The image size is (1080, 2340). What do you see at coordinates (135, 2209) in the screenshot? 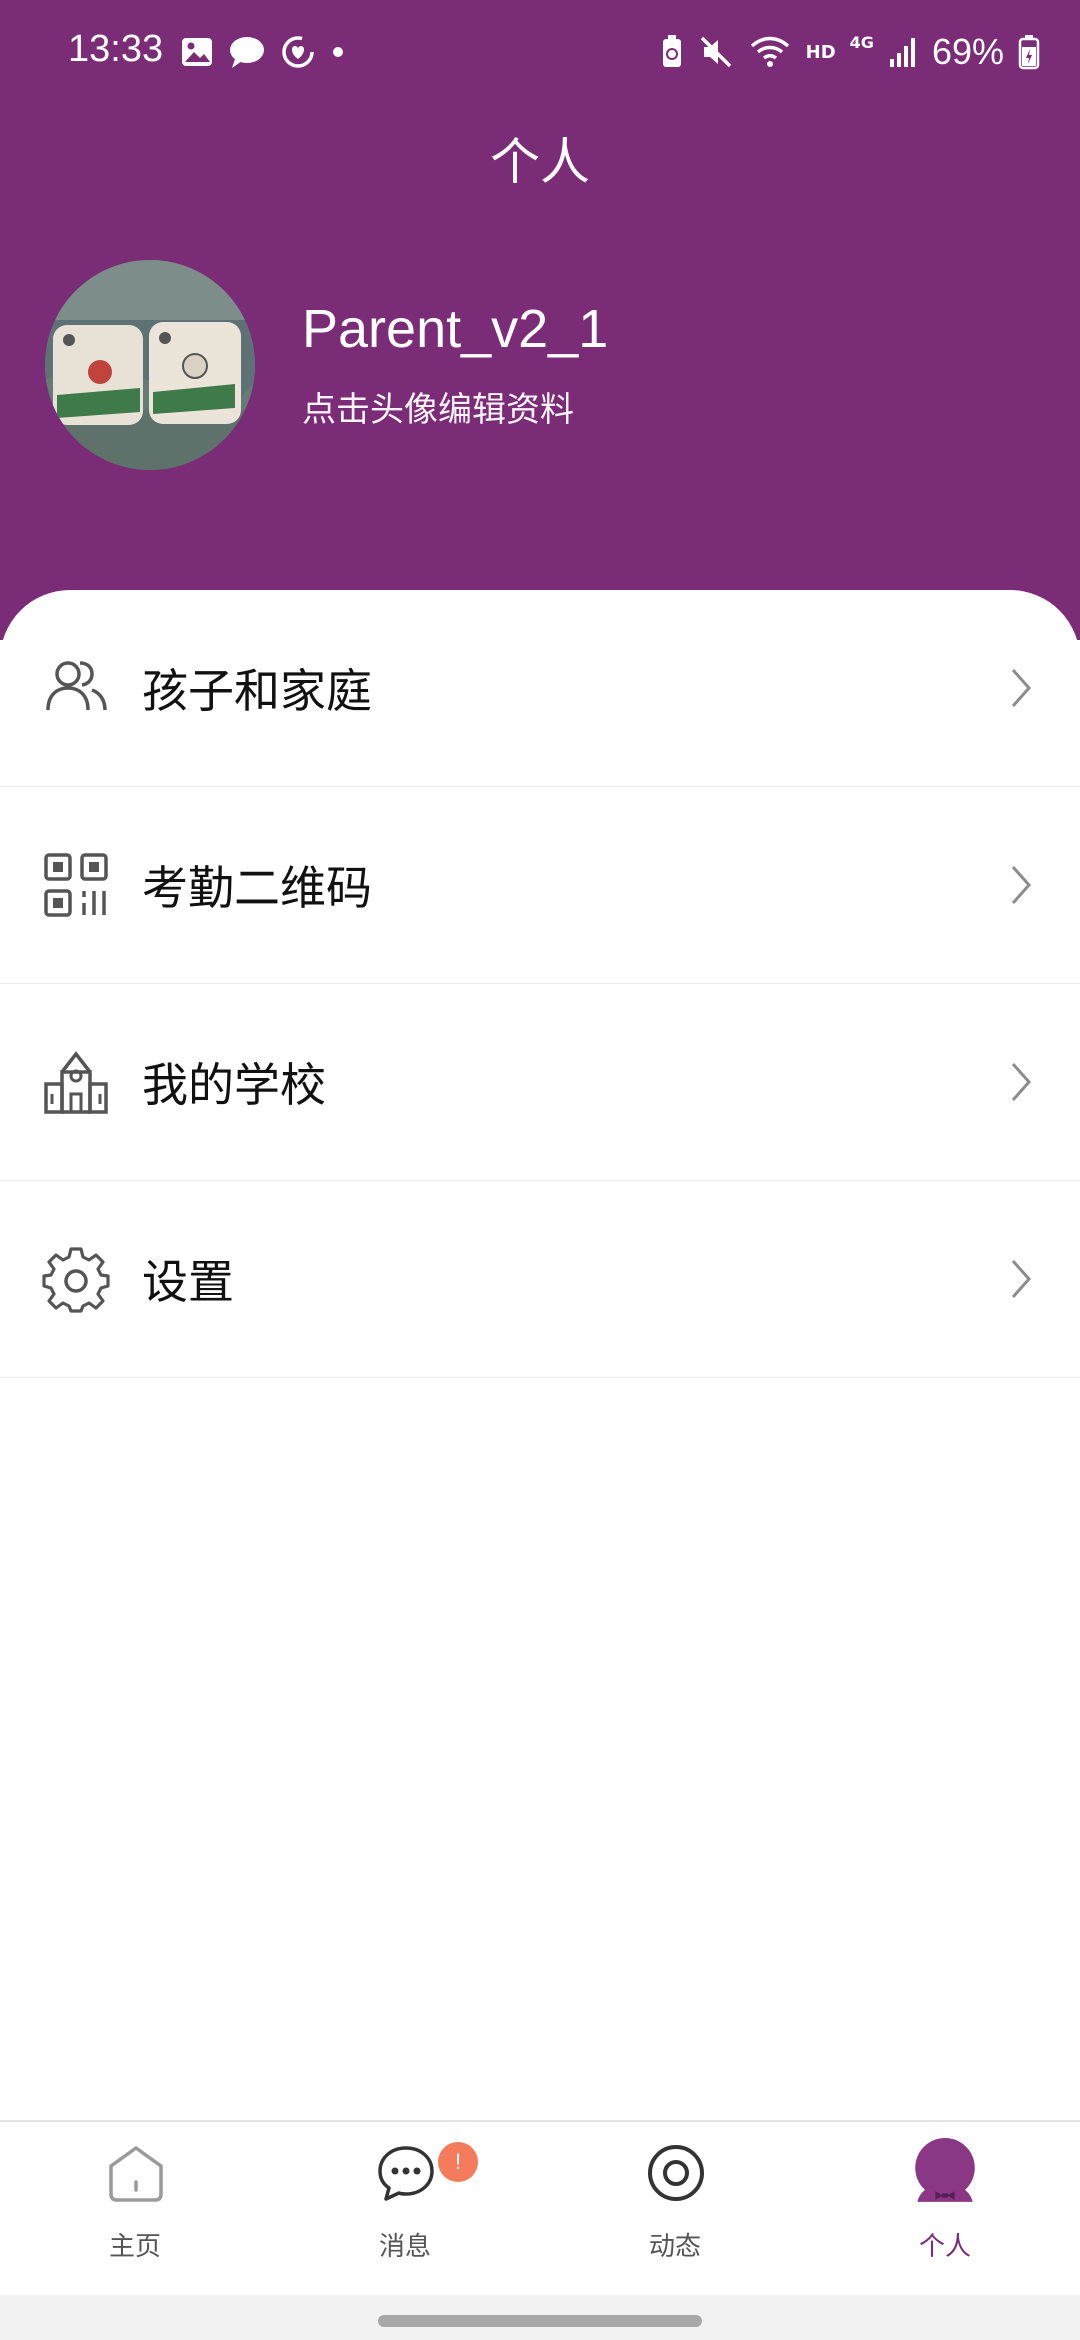
I see `tab-home: 主页` at bounding box center [135, 2209].